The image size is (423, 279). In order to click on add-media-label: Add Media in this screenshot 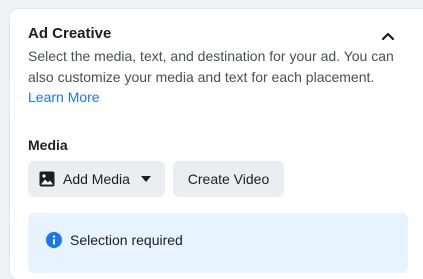, I will do `click(96, 179)`.